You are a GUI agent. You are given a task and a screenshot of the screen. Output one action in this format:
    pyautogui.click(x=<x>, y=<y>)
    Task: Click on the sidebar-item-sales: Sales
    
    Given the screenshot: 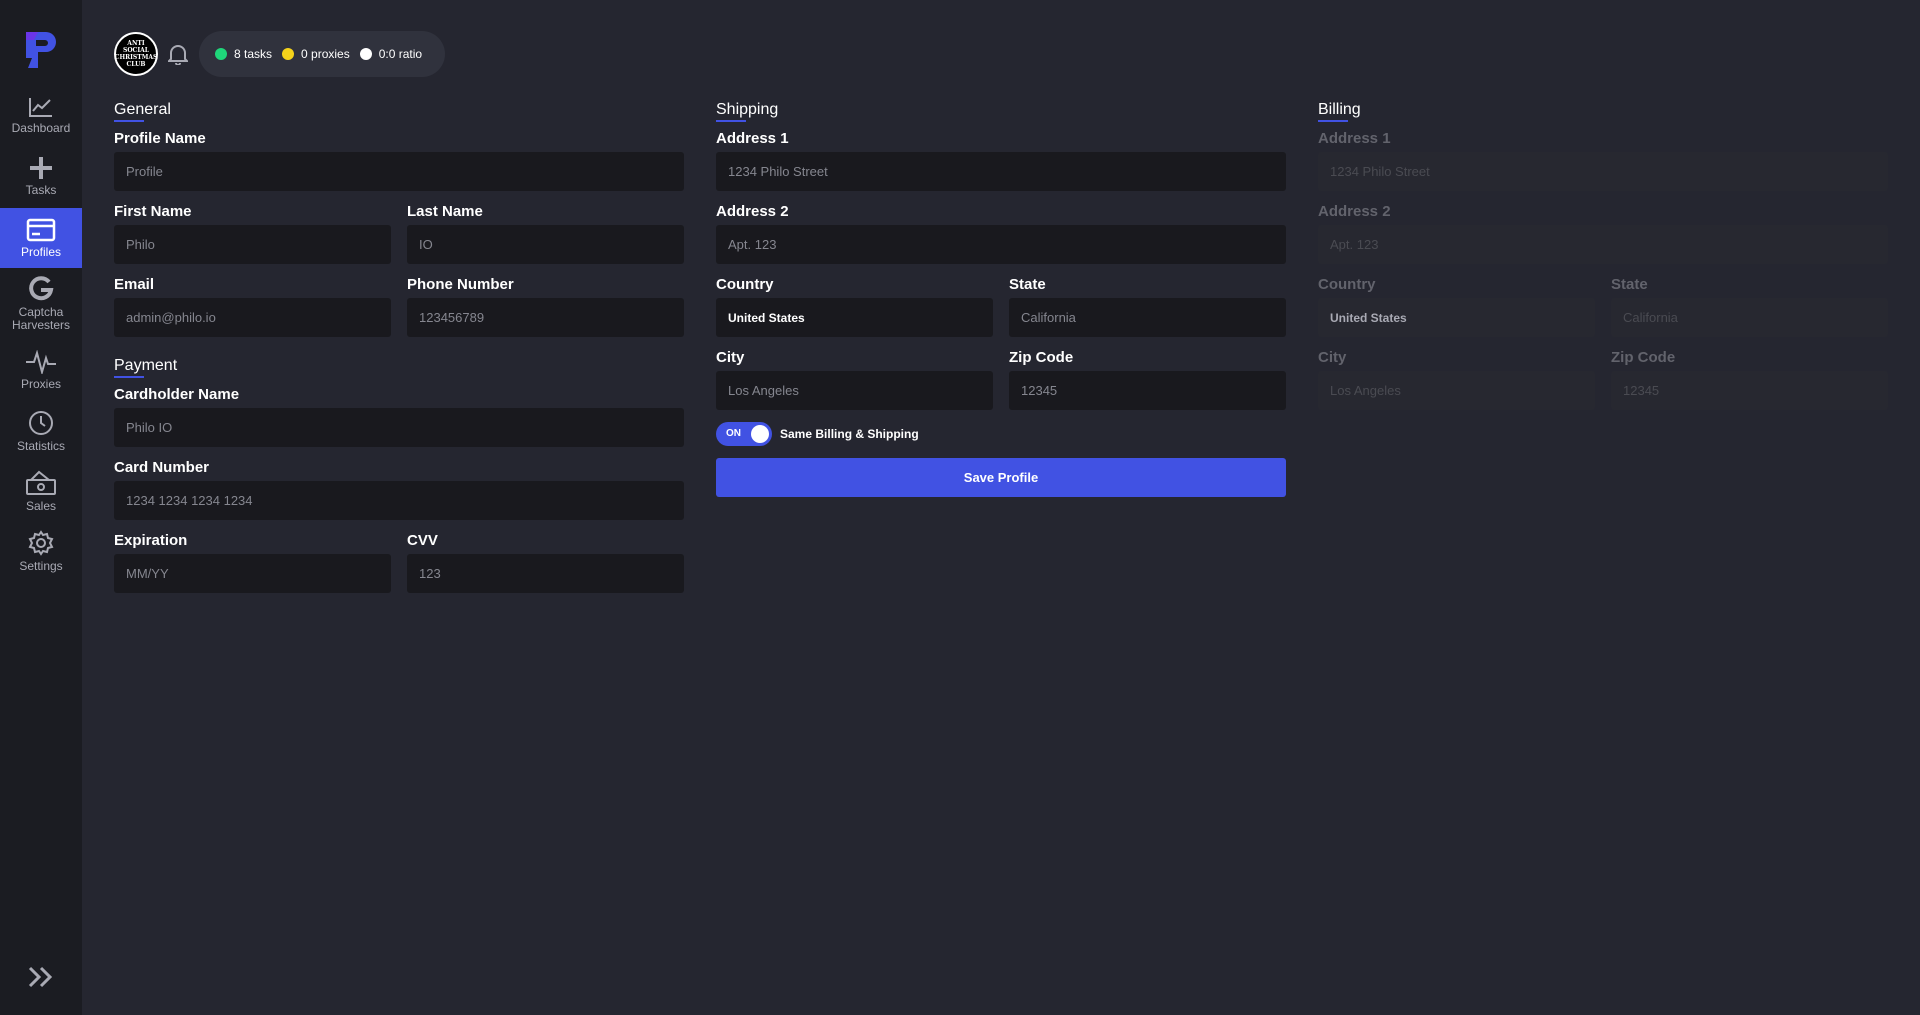 What is the action you would take?
    pyautogui.click(x=41, y=492)
    